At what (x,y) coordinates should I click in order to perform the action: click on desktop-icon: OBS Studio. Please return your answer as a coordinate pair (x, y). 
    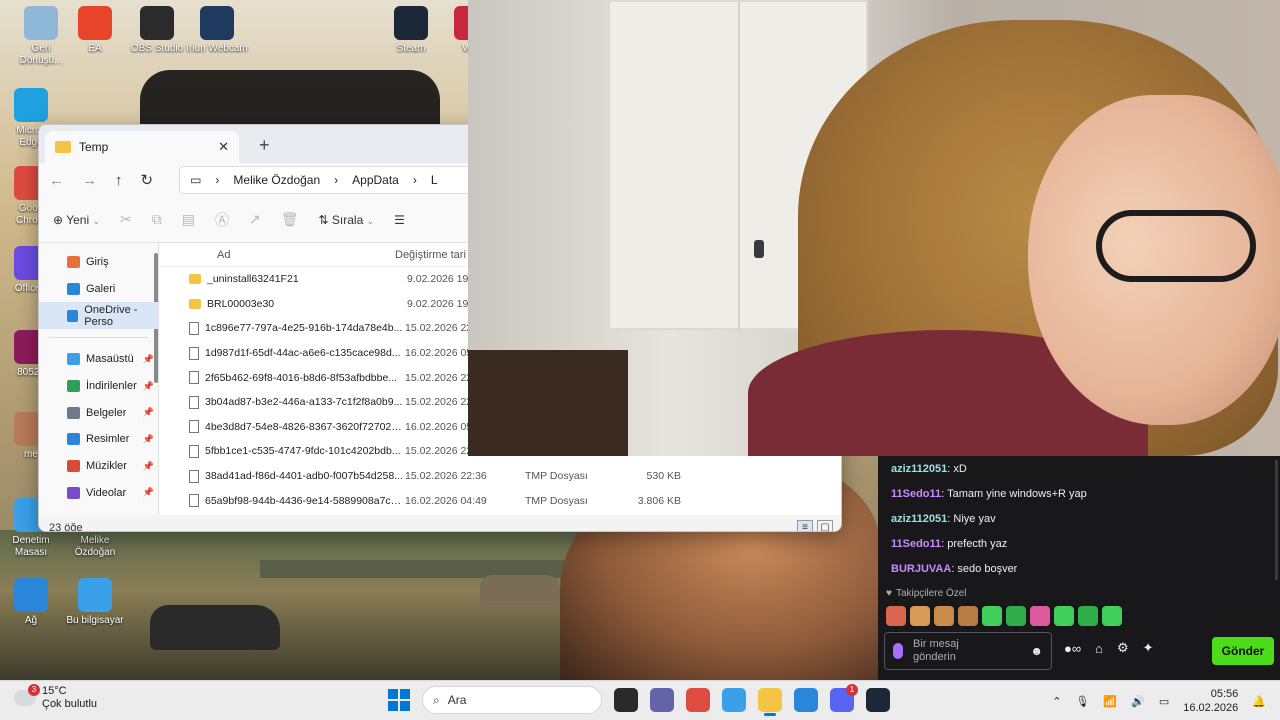
    Looking at the image, I should click on (157, 30).